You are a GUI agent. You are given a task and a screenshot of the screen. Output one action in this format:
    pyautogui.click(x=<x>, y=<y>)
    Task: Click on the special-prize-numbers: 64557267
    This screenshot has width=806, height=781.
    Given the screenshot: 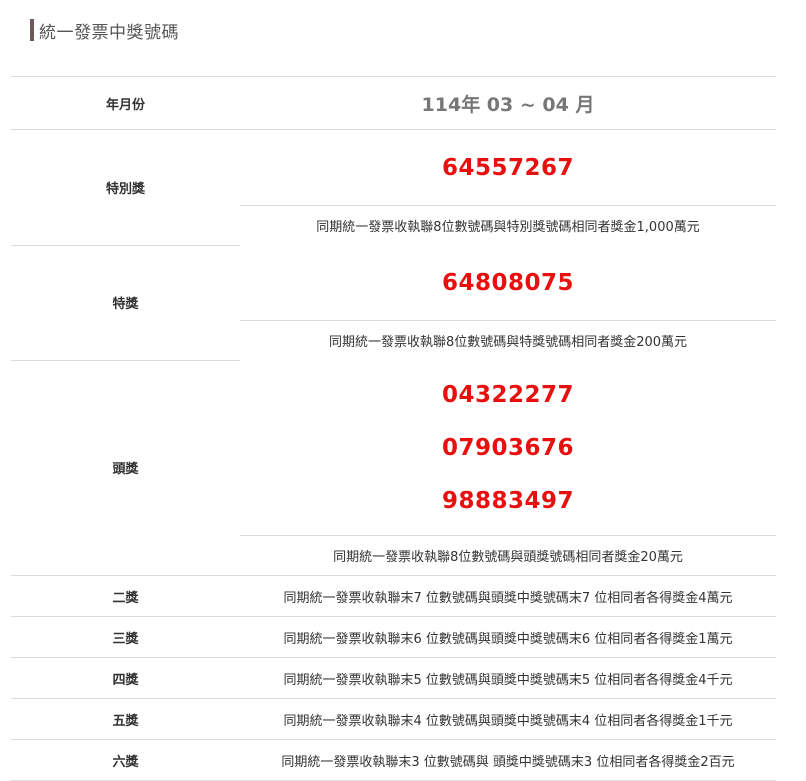 What is the action you would take?
    pyautogui.click(x=508, y=168)
    